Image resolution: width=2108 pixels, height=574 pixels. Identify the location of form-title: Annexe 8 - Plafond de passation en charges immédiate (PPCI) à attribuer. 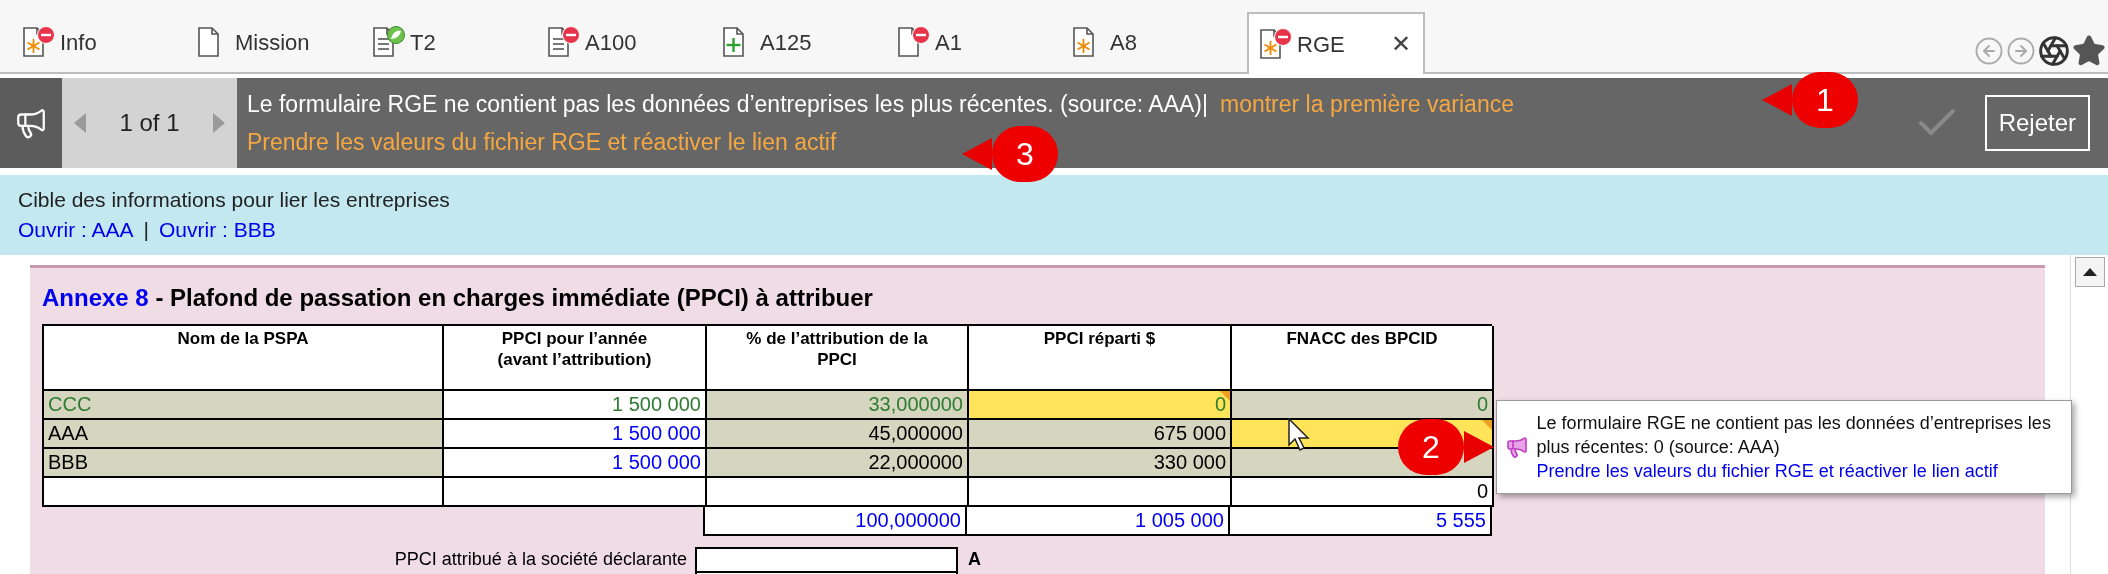
(458, 298).